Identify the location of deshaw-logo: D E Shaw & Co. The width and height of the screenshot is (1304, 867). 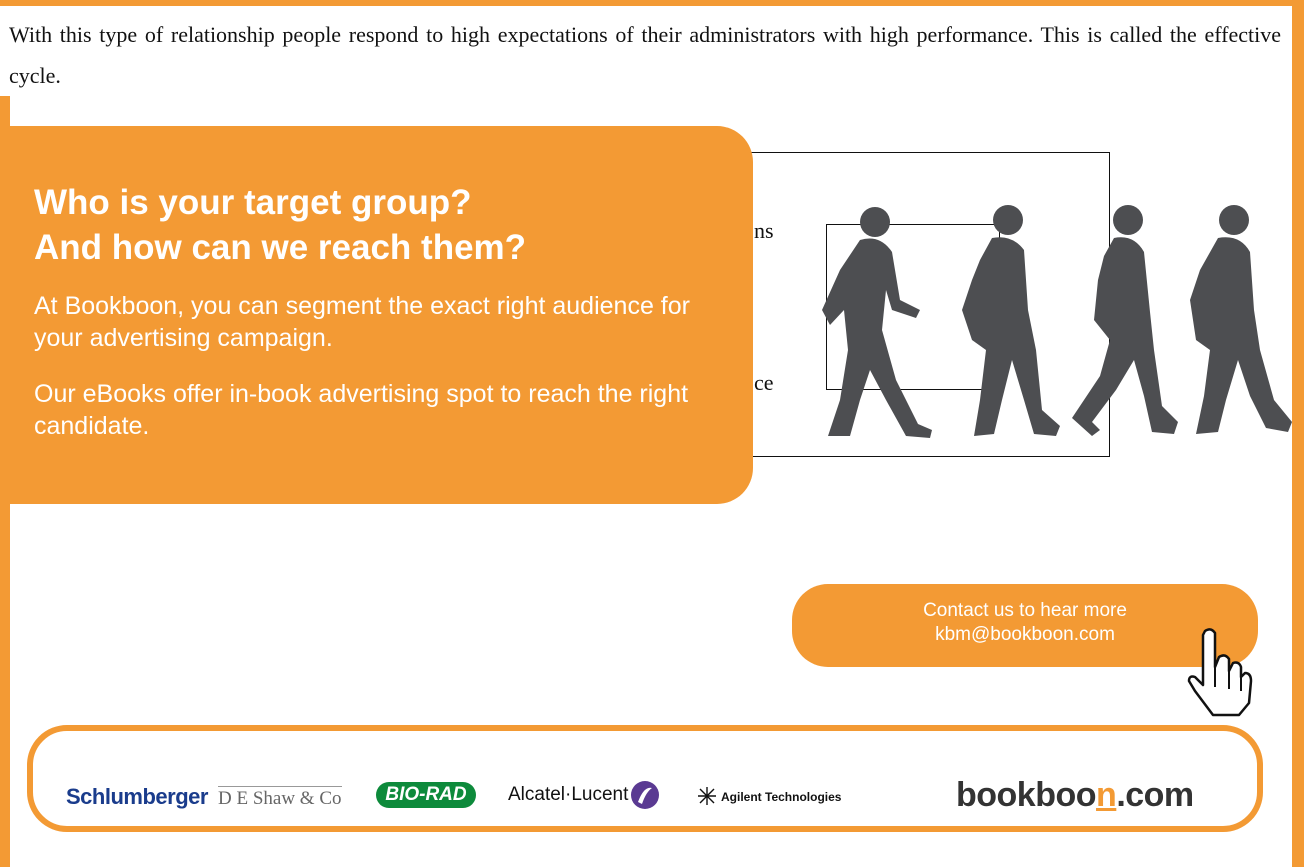
(280, 797).